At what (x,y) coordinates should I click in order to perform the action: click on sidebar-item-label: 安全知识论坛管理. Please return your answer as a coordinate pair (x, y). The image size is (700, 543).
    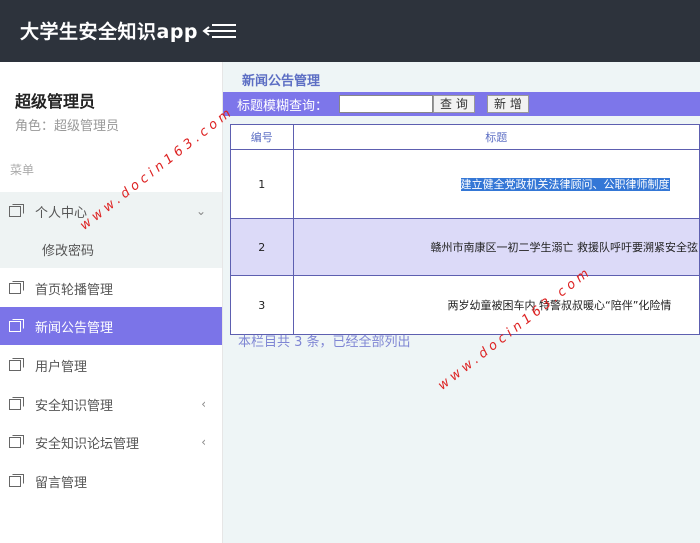
    Looking at the image, I should click on (87, 444).